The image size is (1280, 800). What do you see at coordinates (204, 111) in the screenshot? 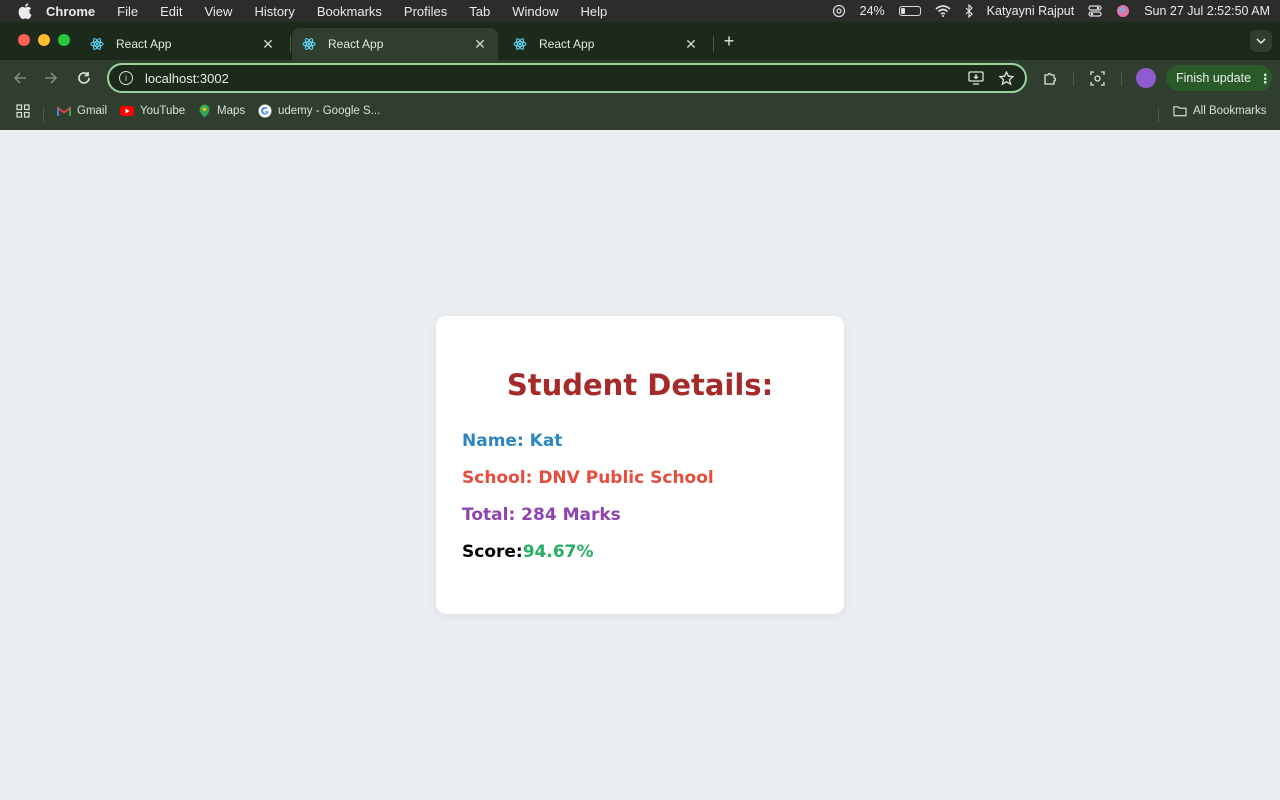
I see `maps-icon` at bounding box center [204, 111].